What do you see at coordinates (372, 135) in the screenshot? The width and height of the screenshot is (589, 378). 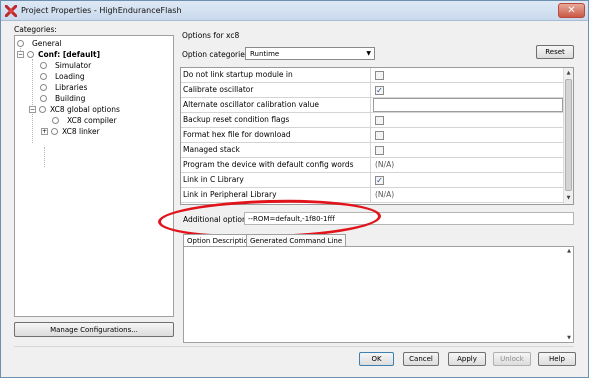 I see `option-row: Format hex file for download` at bounding box center [372, 135].